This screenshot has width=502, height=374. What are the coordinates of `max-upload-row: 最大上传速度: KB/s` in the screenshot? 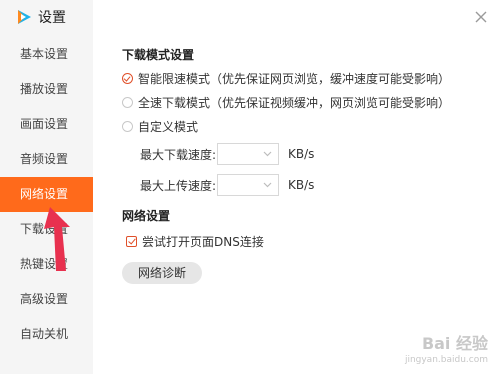 It's located at (227, 185).